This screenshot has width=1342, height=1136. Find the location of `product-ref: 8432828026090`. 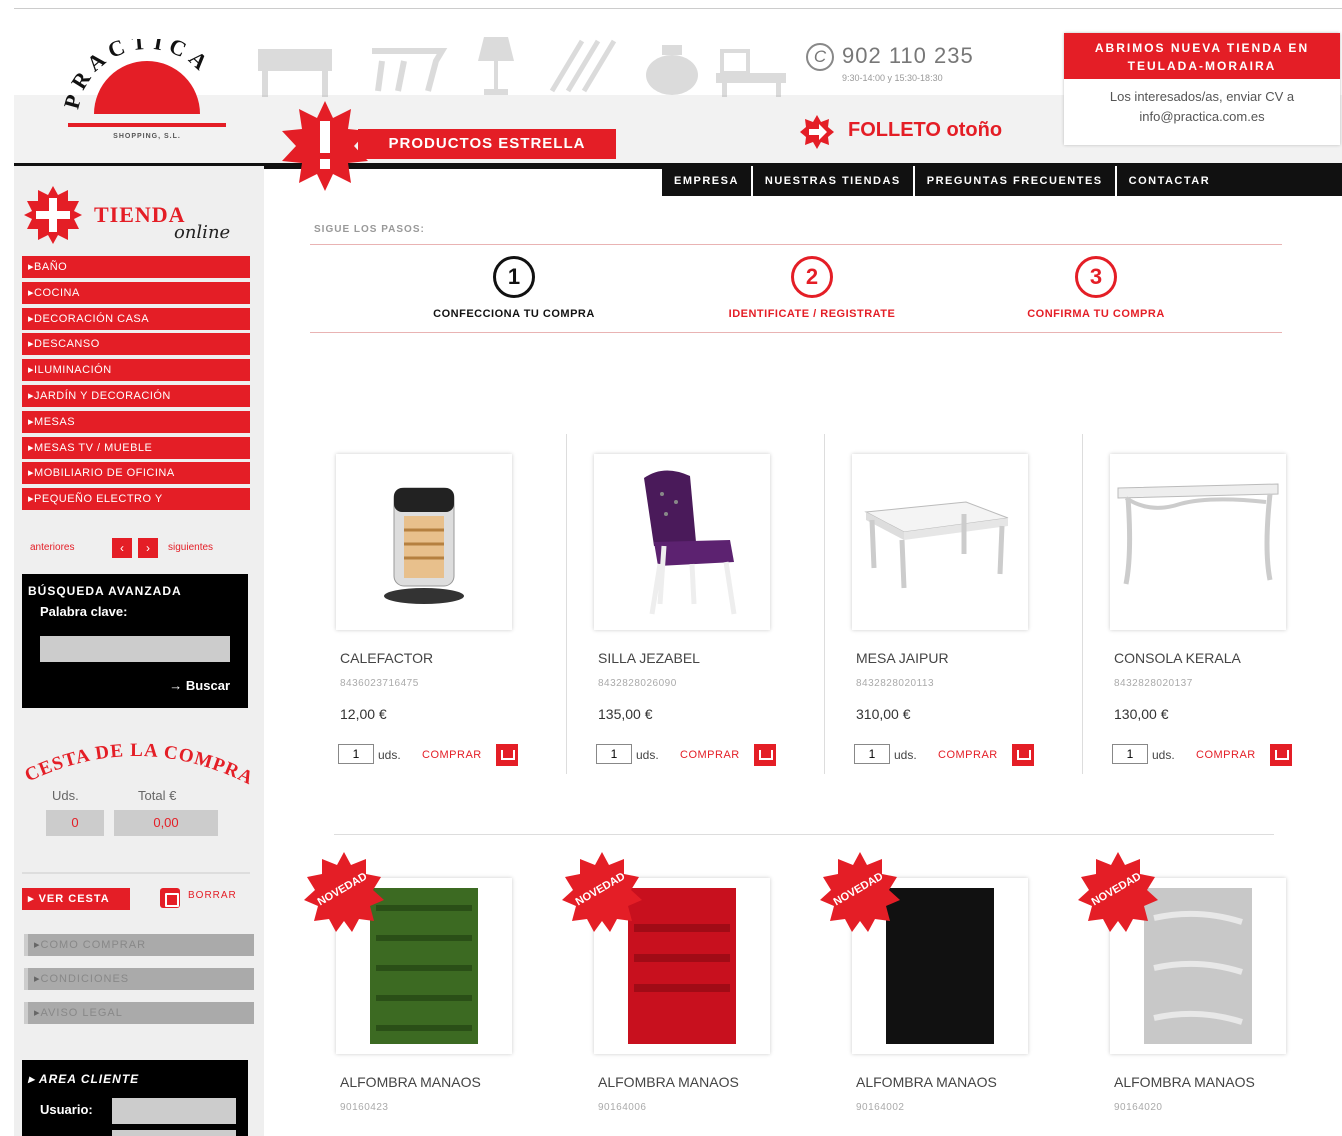

product-ref: 8432828026090 is located at coordinates (637, 683).